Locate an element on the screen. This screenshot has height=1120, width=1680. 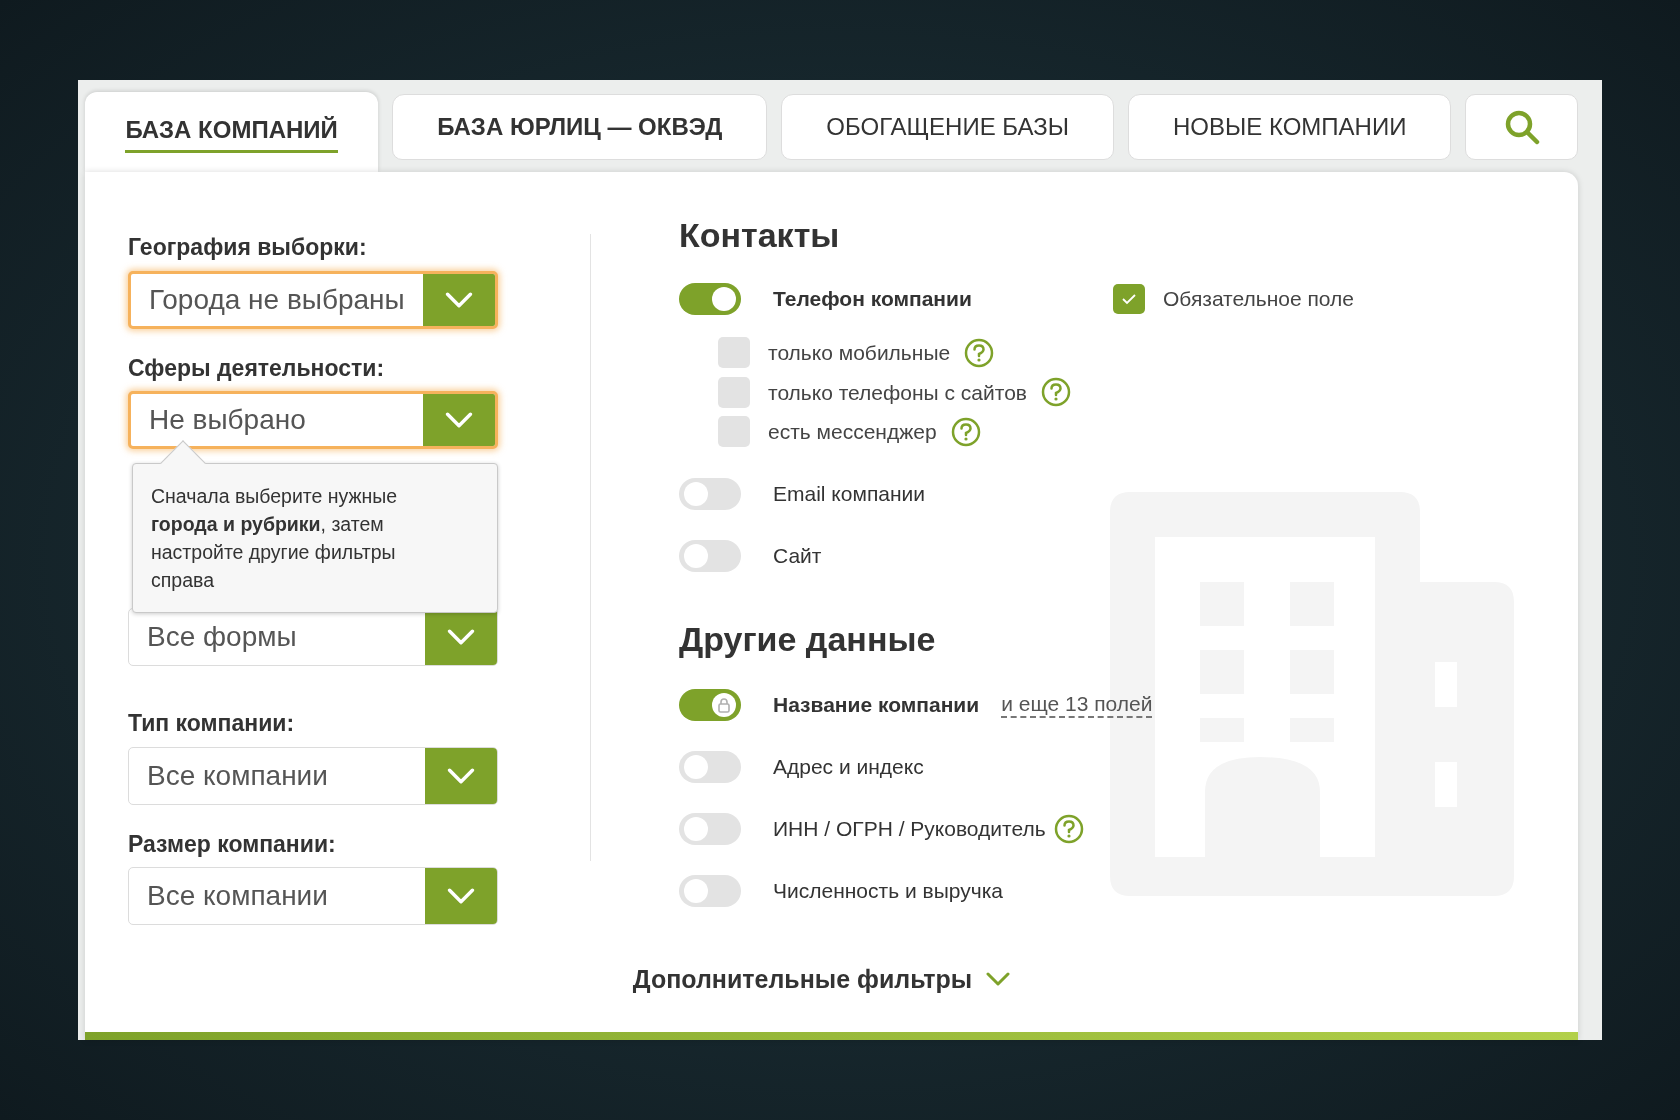
filter-label: География выборки: is located at coordinates (248, 247).